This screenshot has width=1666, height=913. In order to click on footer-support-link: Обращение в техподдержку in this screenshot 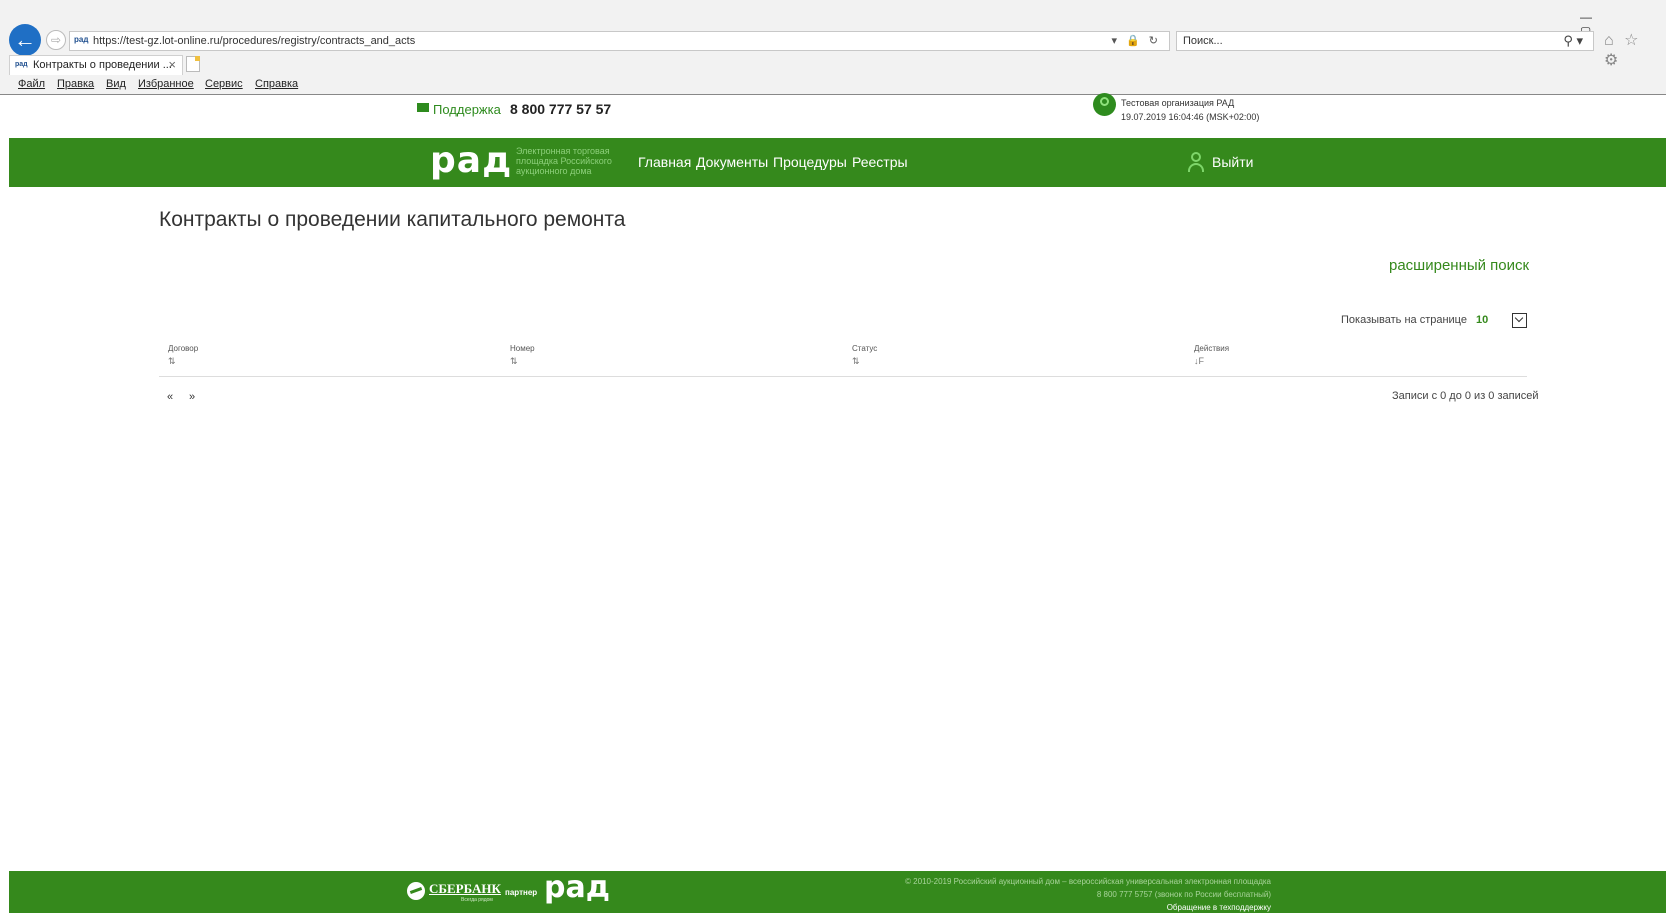, I will do `click(1219, 907)`.